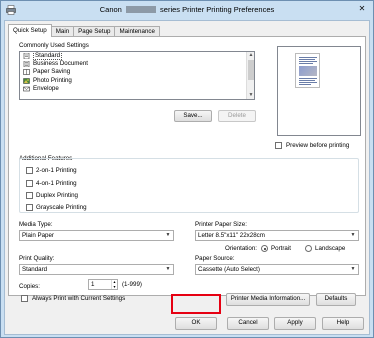  Describe the element at coordinates (308, 248) in the screenshot. I see `landscape-radio` at that location.